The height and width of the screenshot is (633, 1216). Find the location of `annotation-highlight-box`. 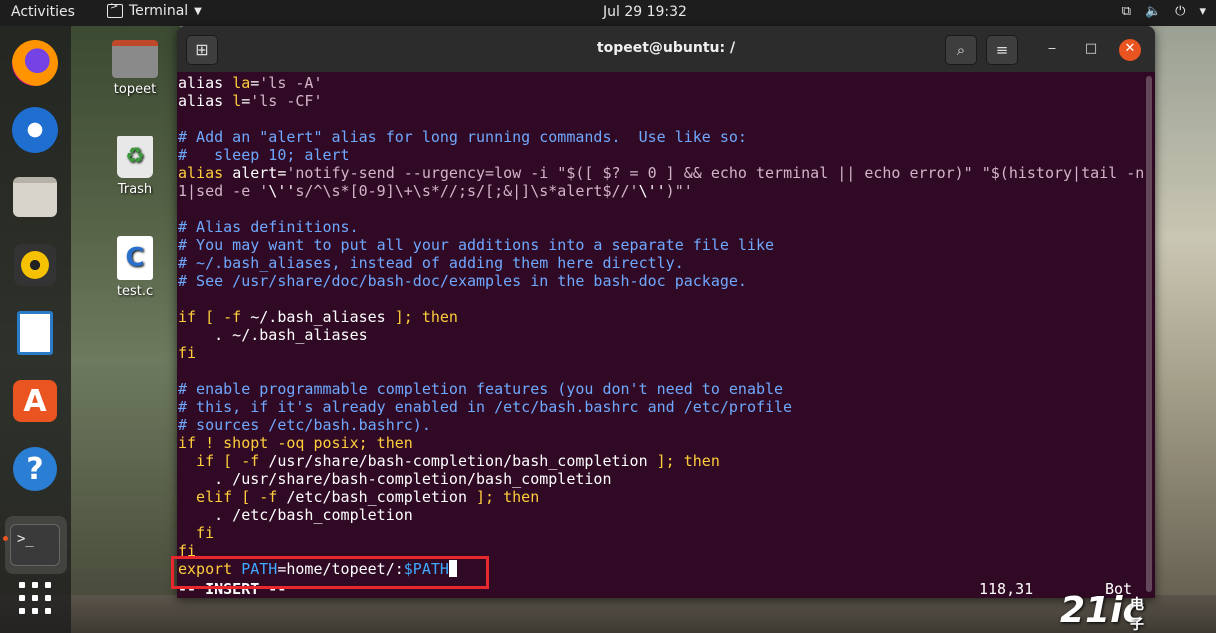

annotation-highlight-box is located at coordinates (330, 572).